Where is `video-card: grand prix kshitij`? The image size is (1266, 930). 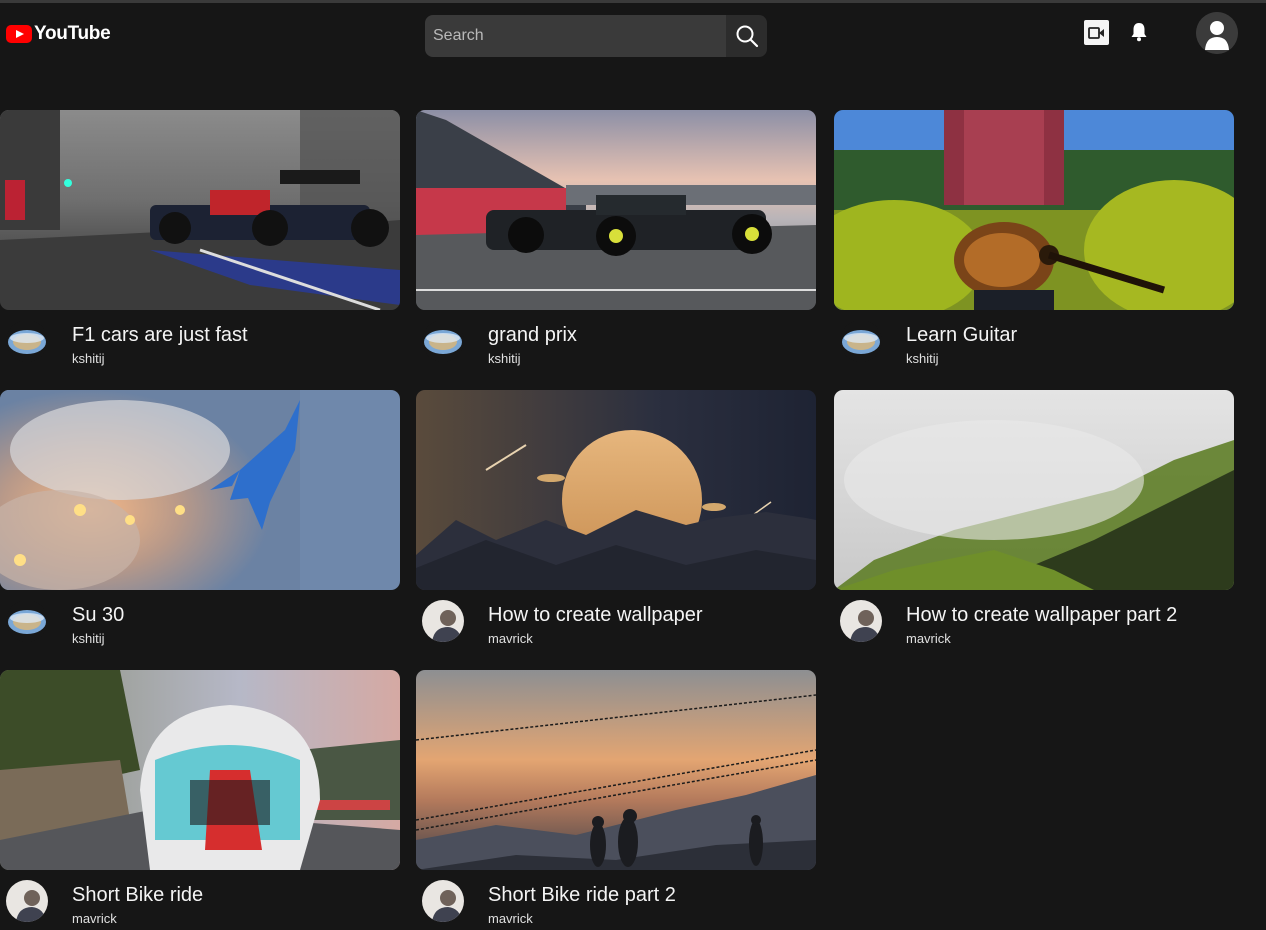 video-card: grand prix kshitij is located at coordinates (616, 240).